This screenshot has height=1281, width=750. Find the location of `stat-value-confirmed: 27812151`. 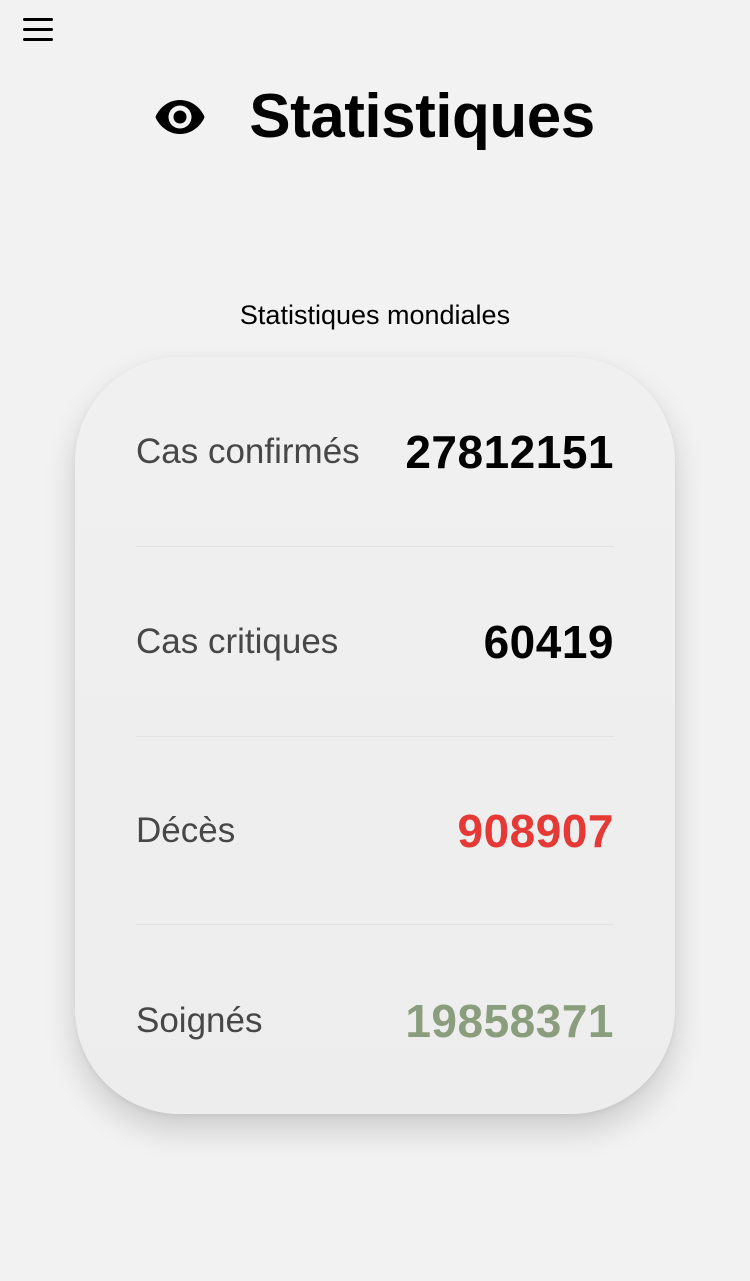

stat-value-confirmed: 27812151 is located at coordinates (509, 452).